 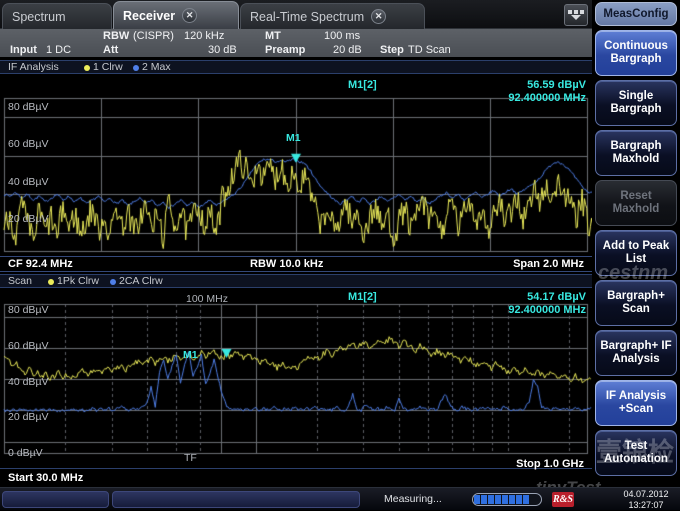 I want to click on resolution-bandwidth: RBW 10.0 kHz, so click(x=286, y=264).